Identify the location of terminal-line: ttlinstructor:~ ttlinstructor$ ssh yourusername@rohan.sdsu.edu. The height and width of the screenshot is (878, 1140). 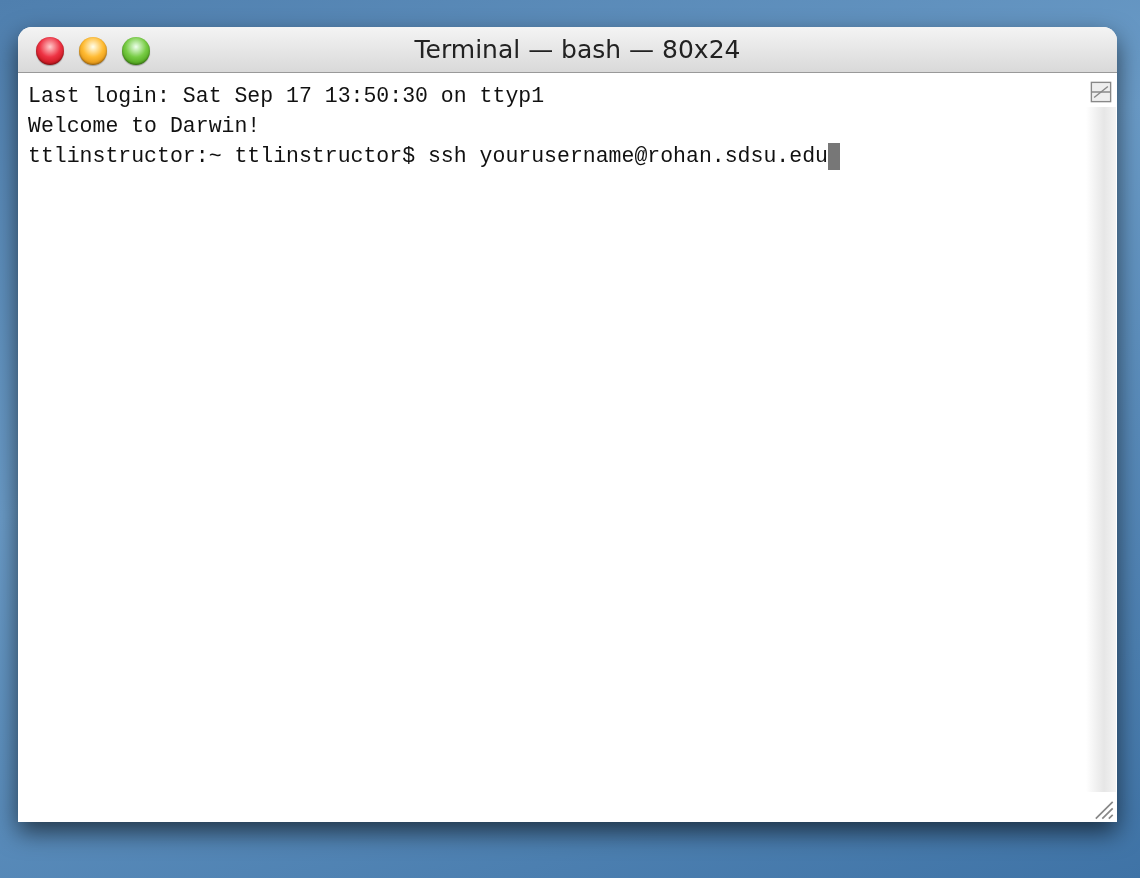
(428, 156).